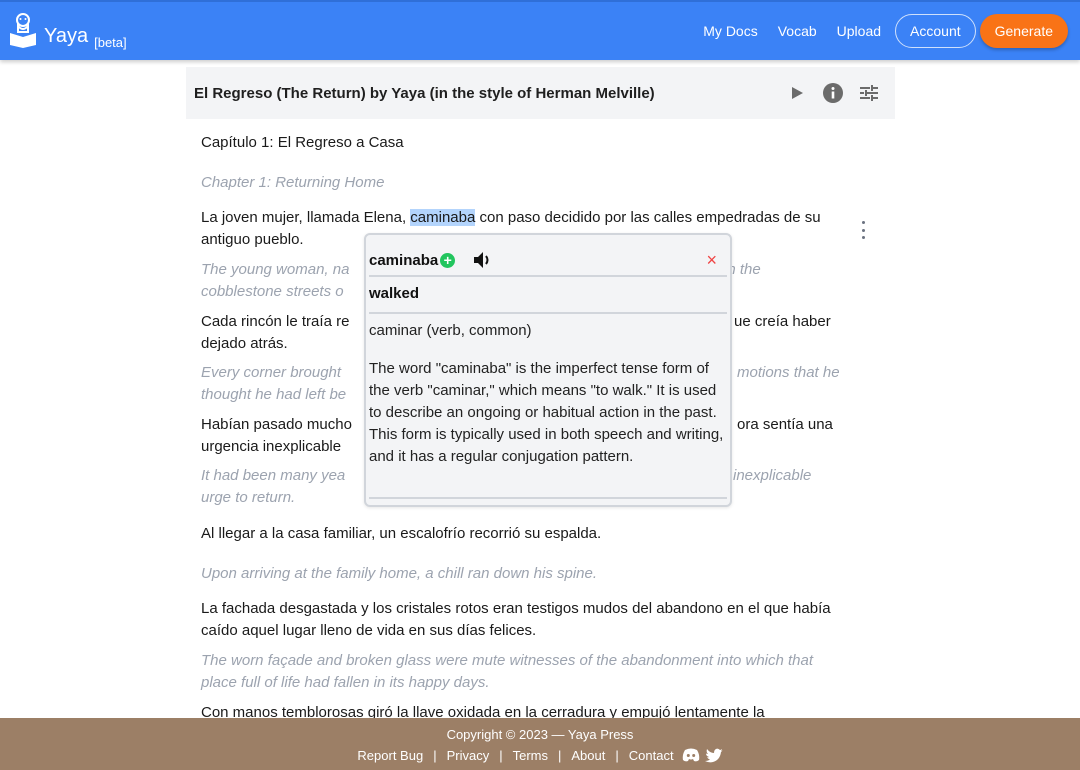  Describe the element at coordinates (651, 755) in the screenshot. I see `footer-link-contact: Contact` at that location.